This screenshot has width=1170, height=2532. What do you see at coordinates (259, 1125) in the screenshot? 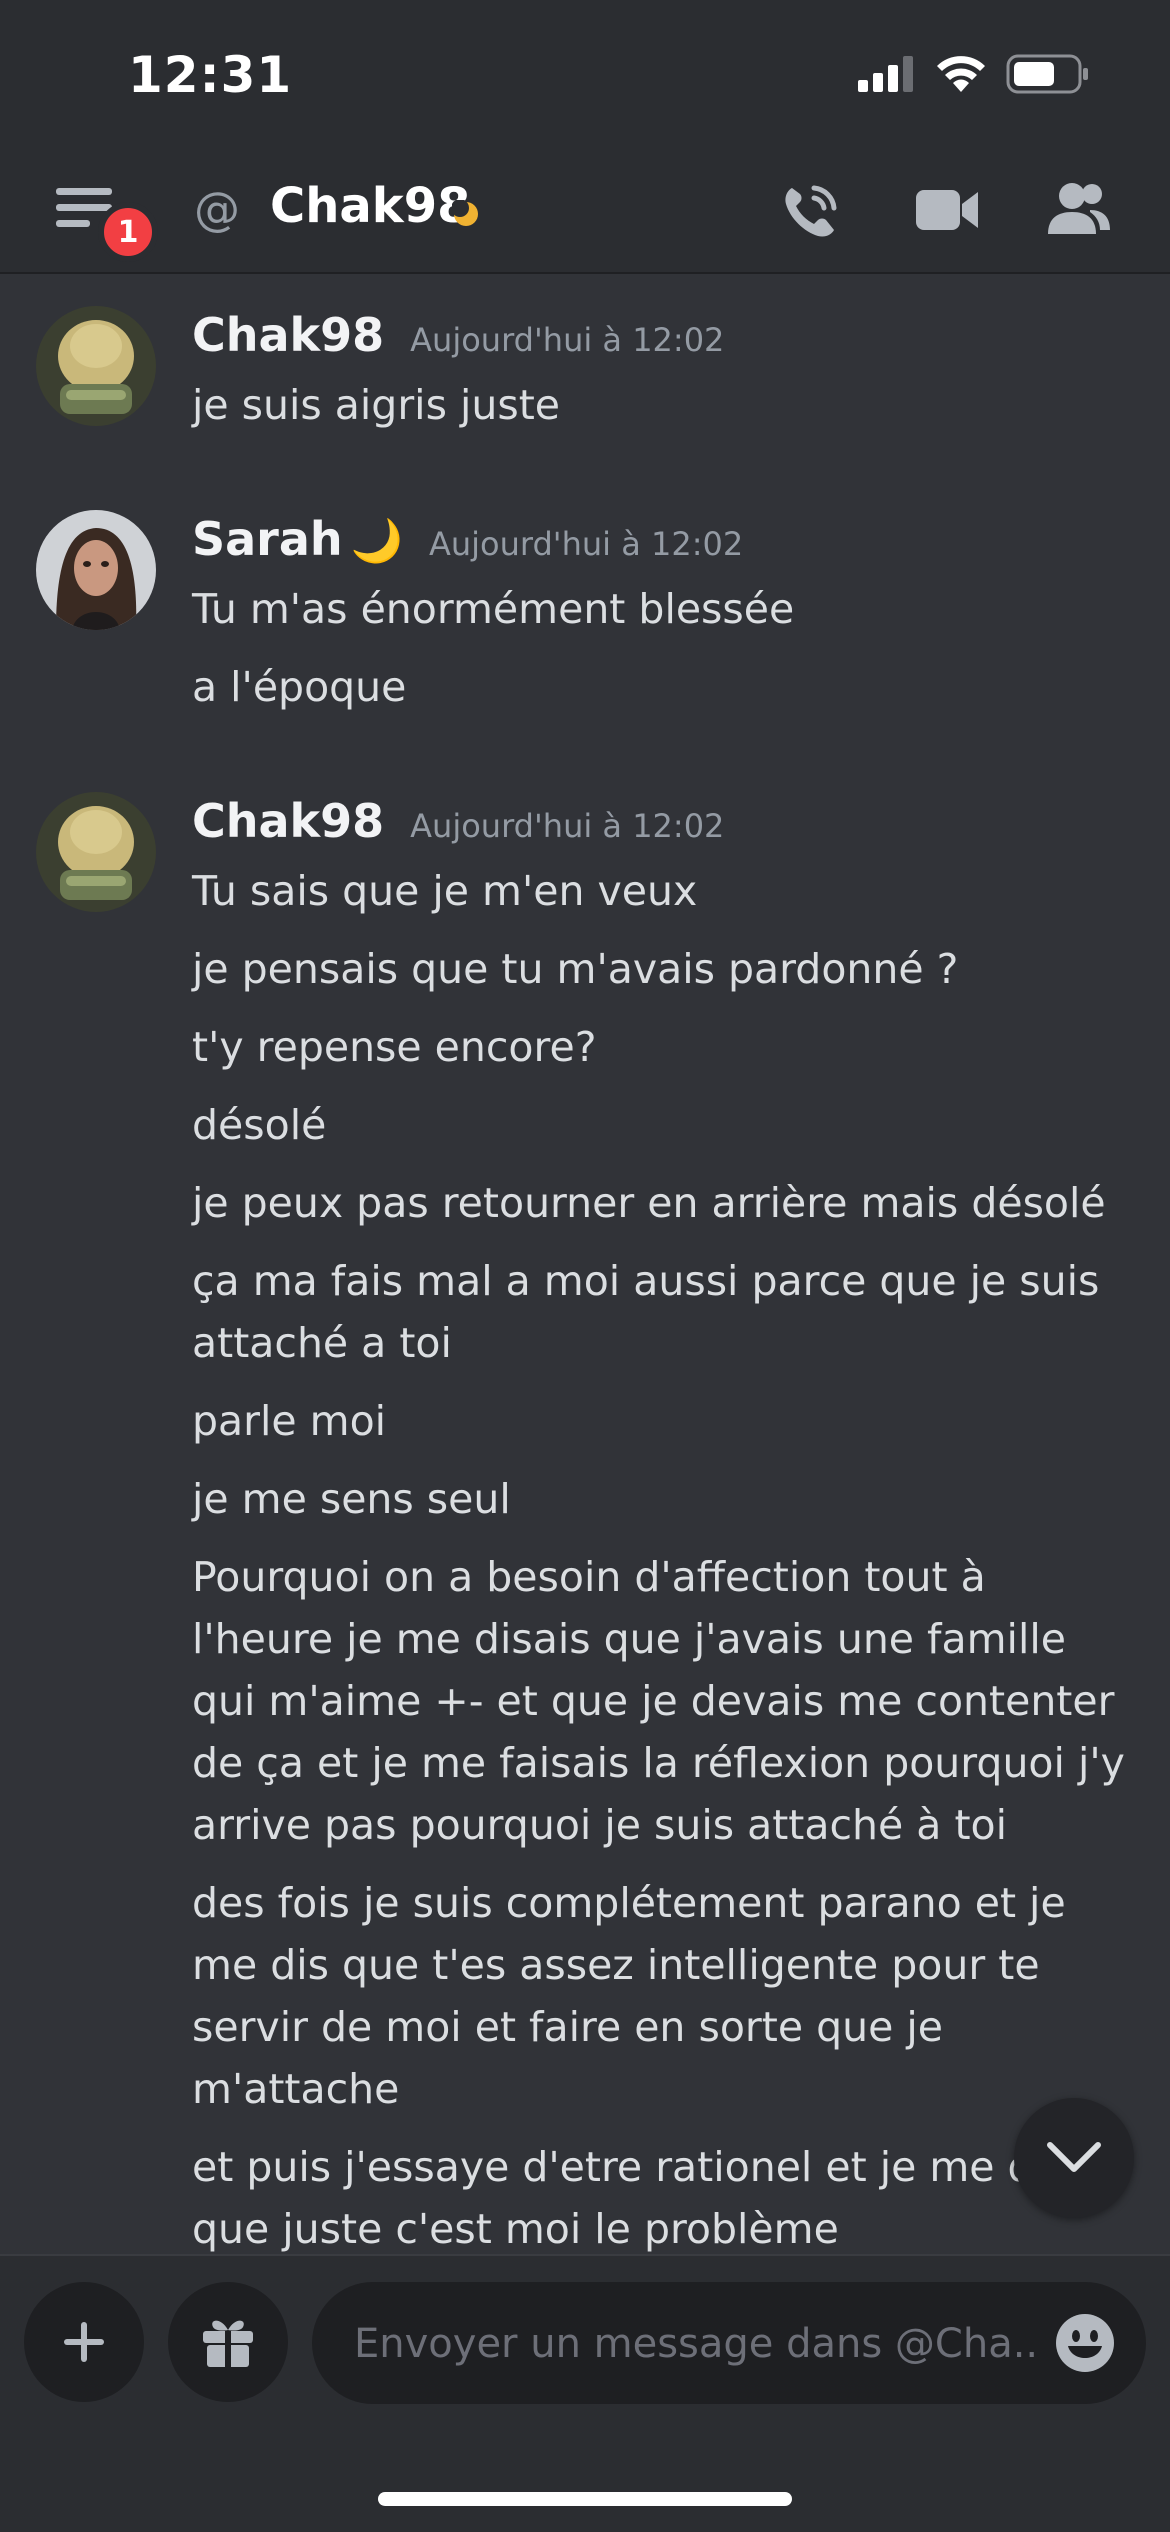
I see `message-line: désolé` at bounding box center [259, 1125].